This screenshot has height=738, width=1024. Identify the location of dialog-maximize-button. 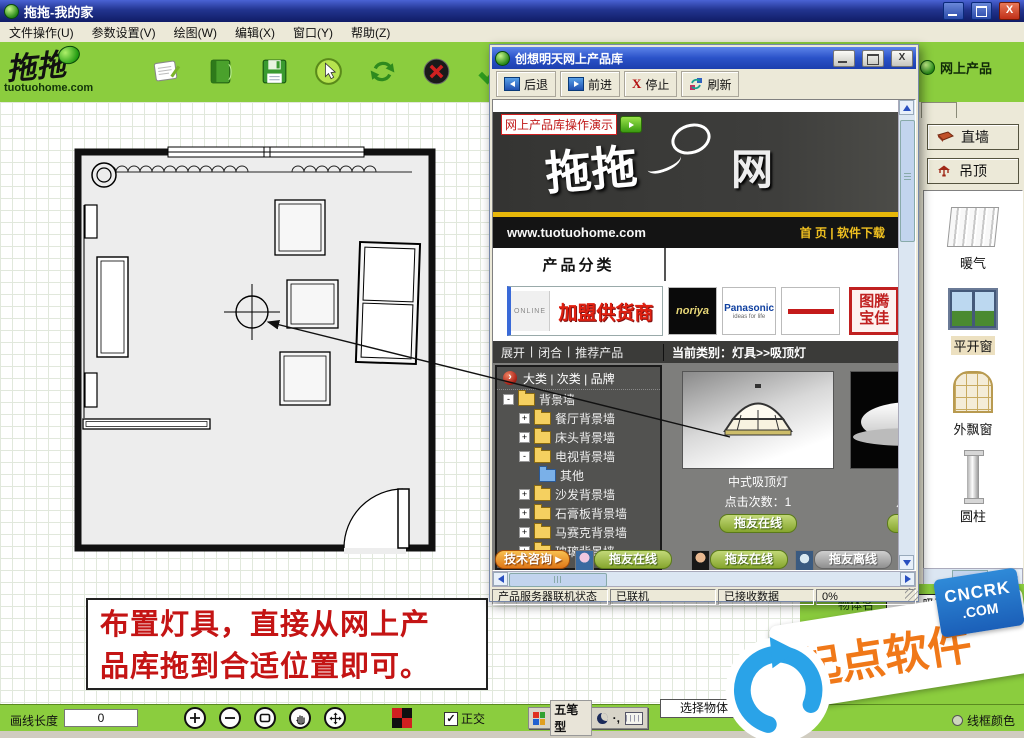
(873, 58).